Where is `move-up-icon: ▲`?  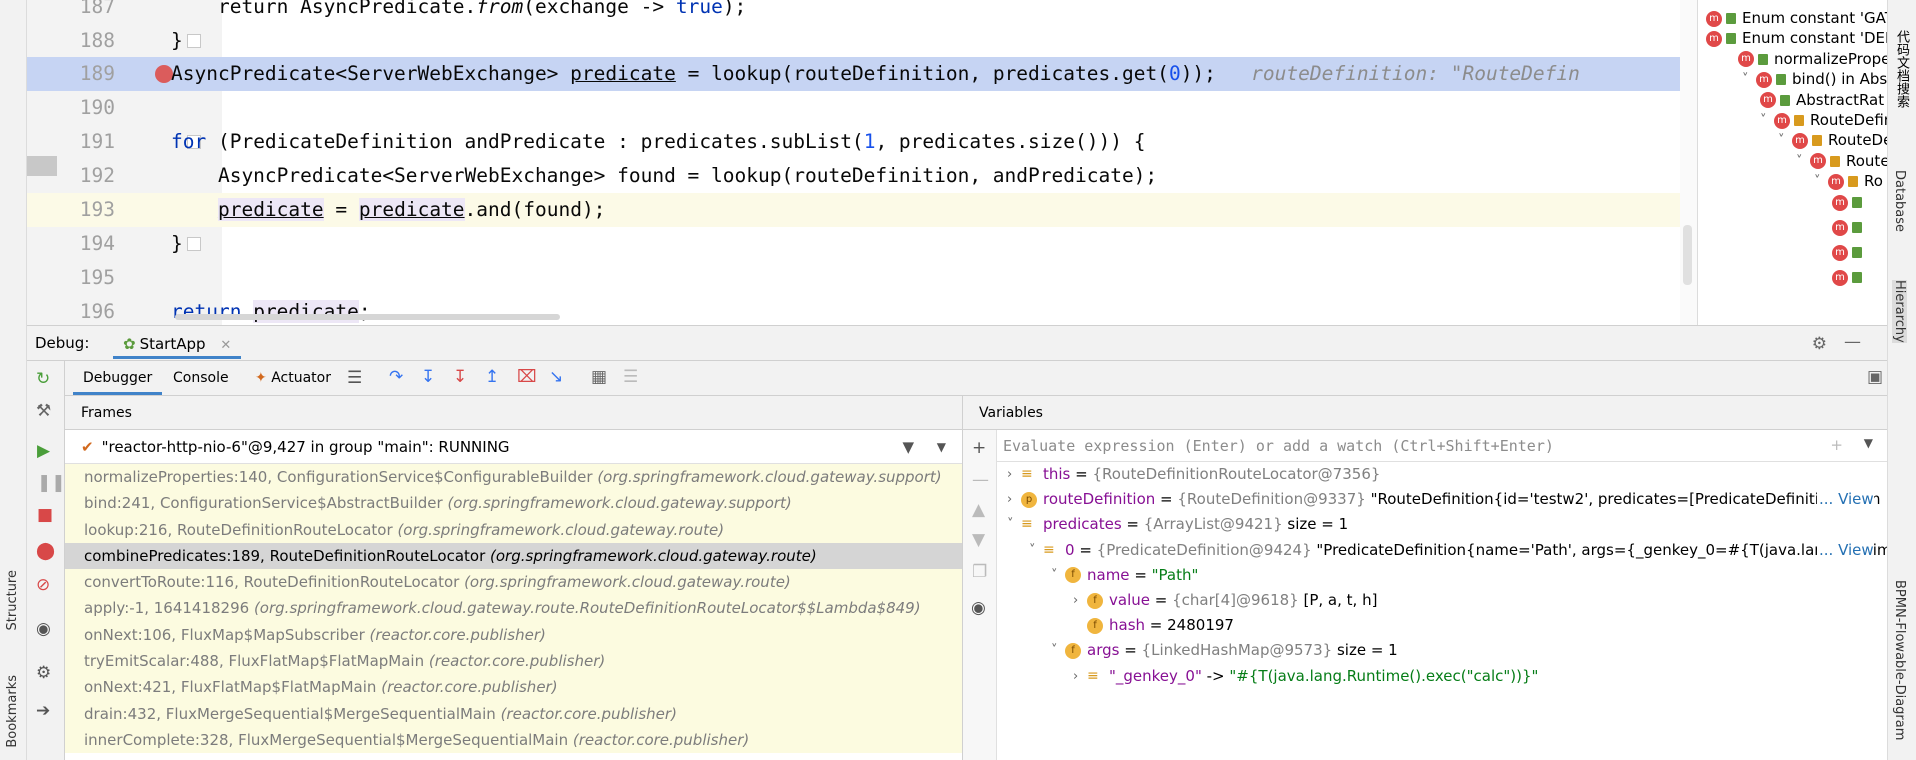
move-up-icon: ▲ is located at coordinates (978, 510).